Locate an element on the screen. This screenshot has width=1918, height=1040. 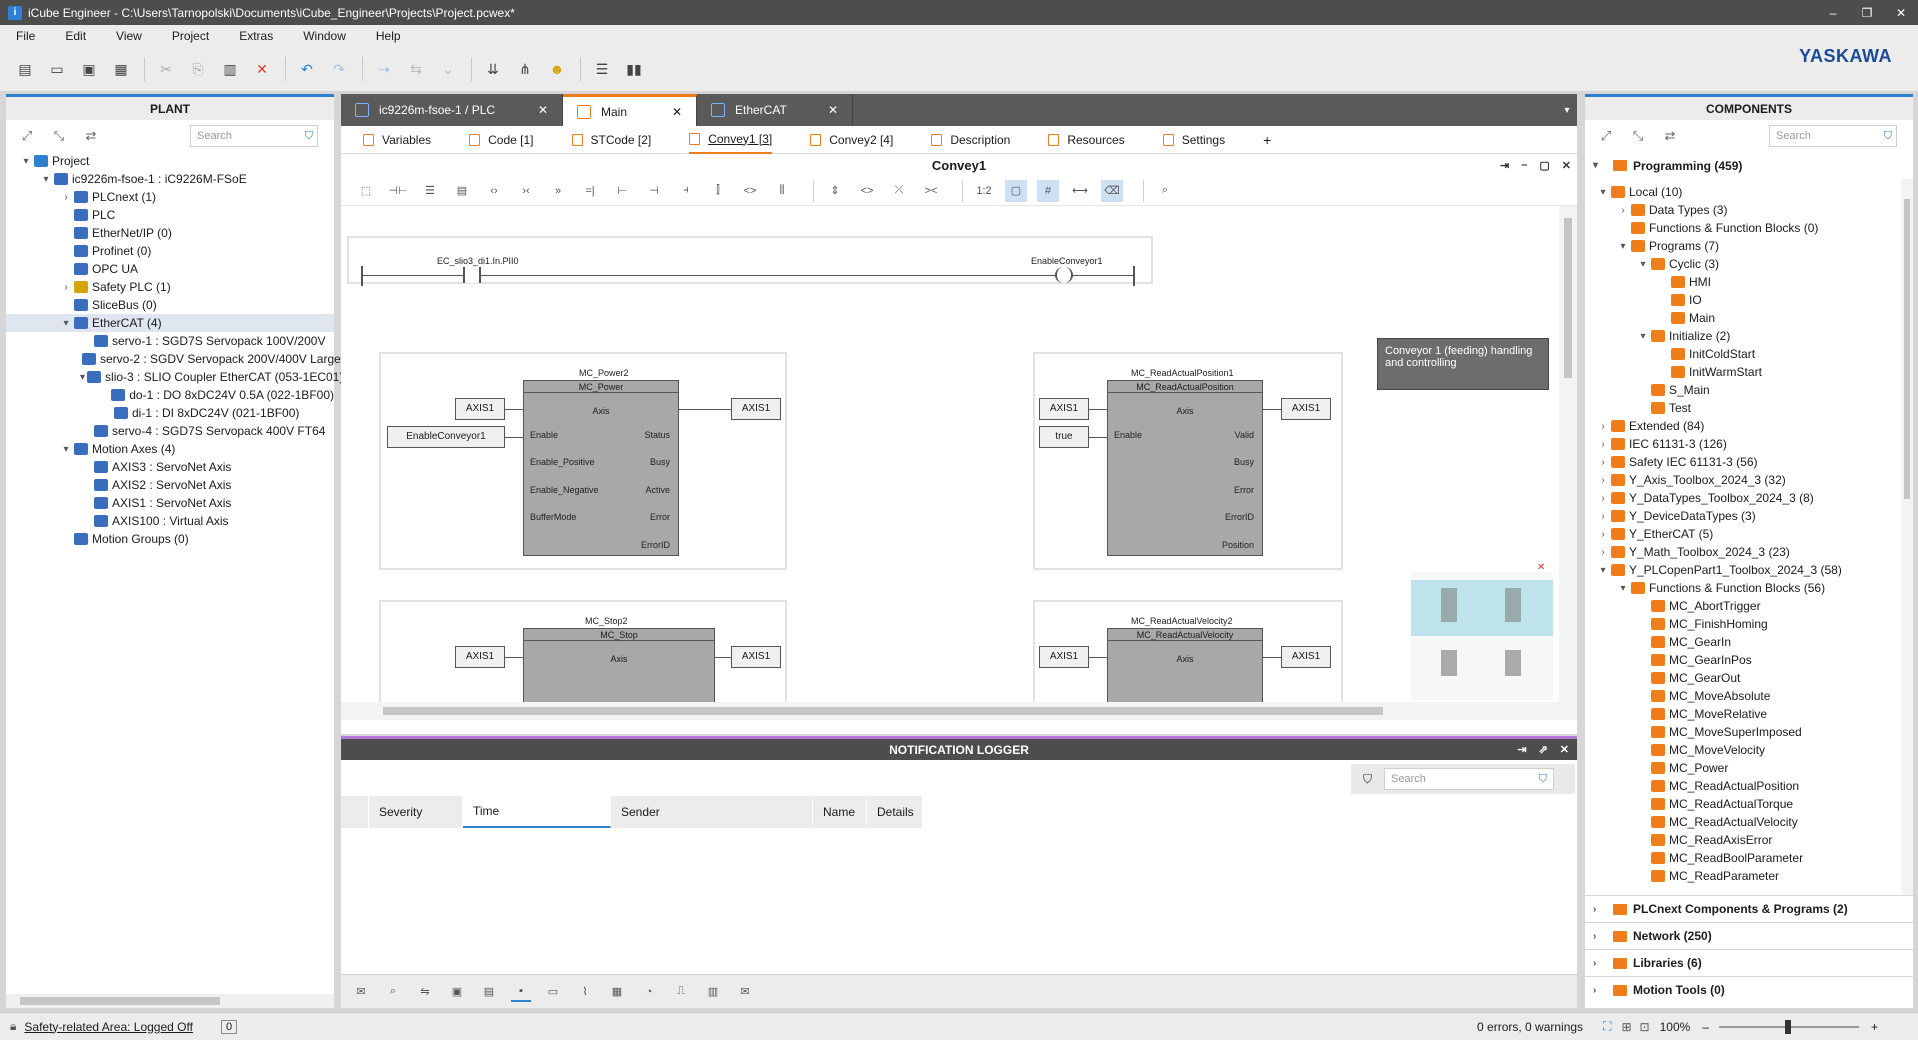
component-tree-item: MC_ReadActualTorque is located at coordinates (1749, 804).